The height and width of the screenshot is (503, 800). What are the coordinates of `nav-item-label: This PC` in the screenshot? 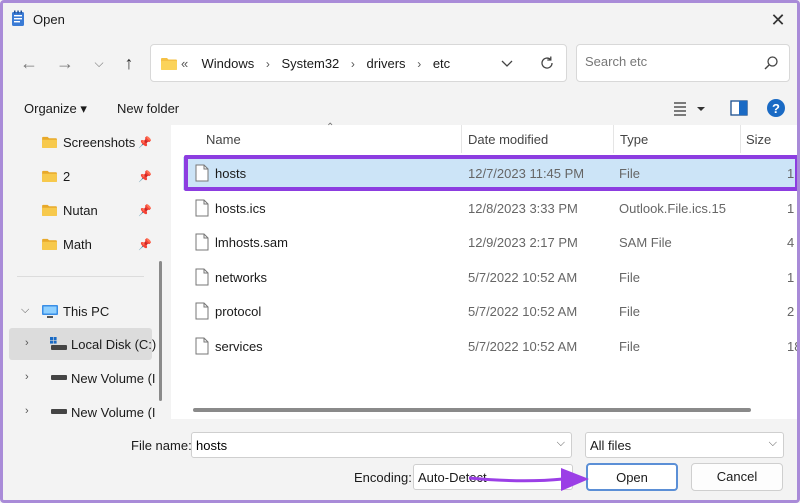 It's located at (86, 311).